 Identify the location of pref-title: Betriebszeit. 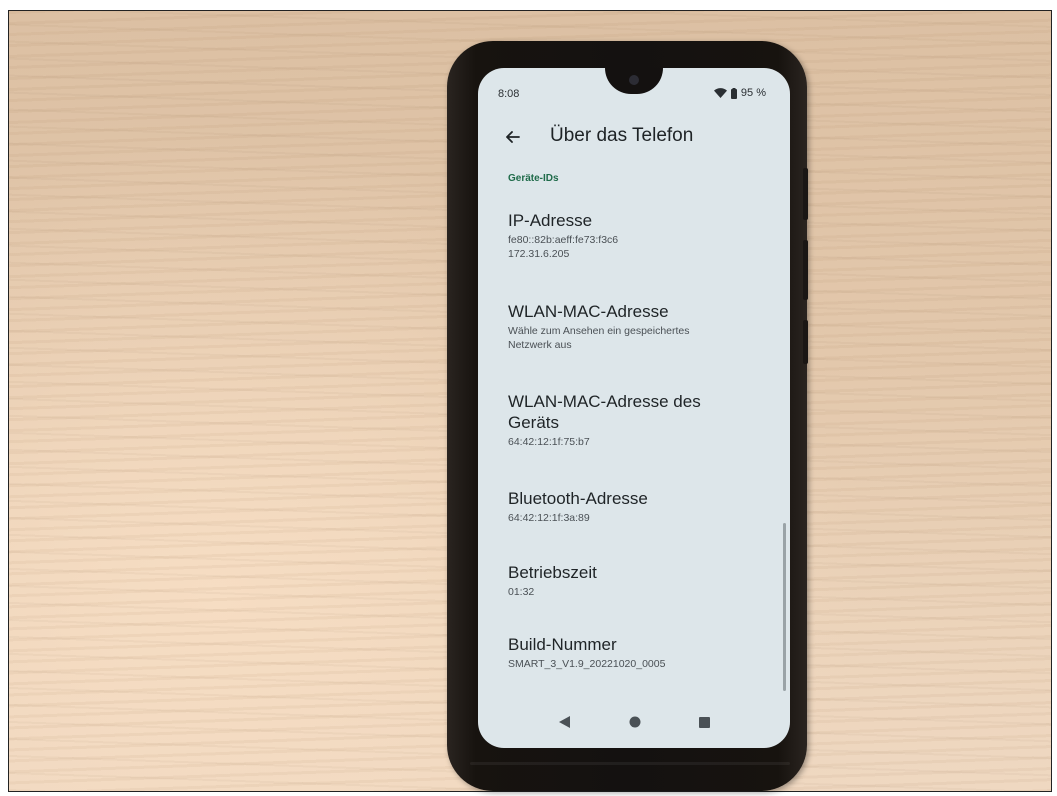
(552, 572).